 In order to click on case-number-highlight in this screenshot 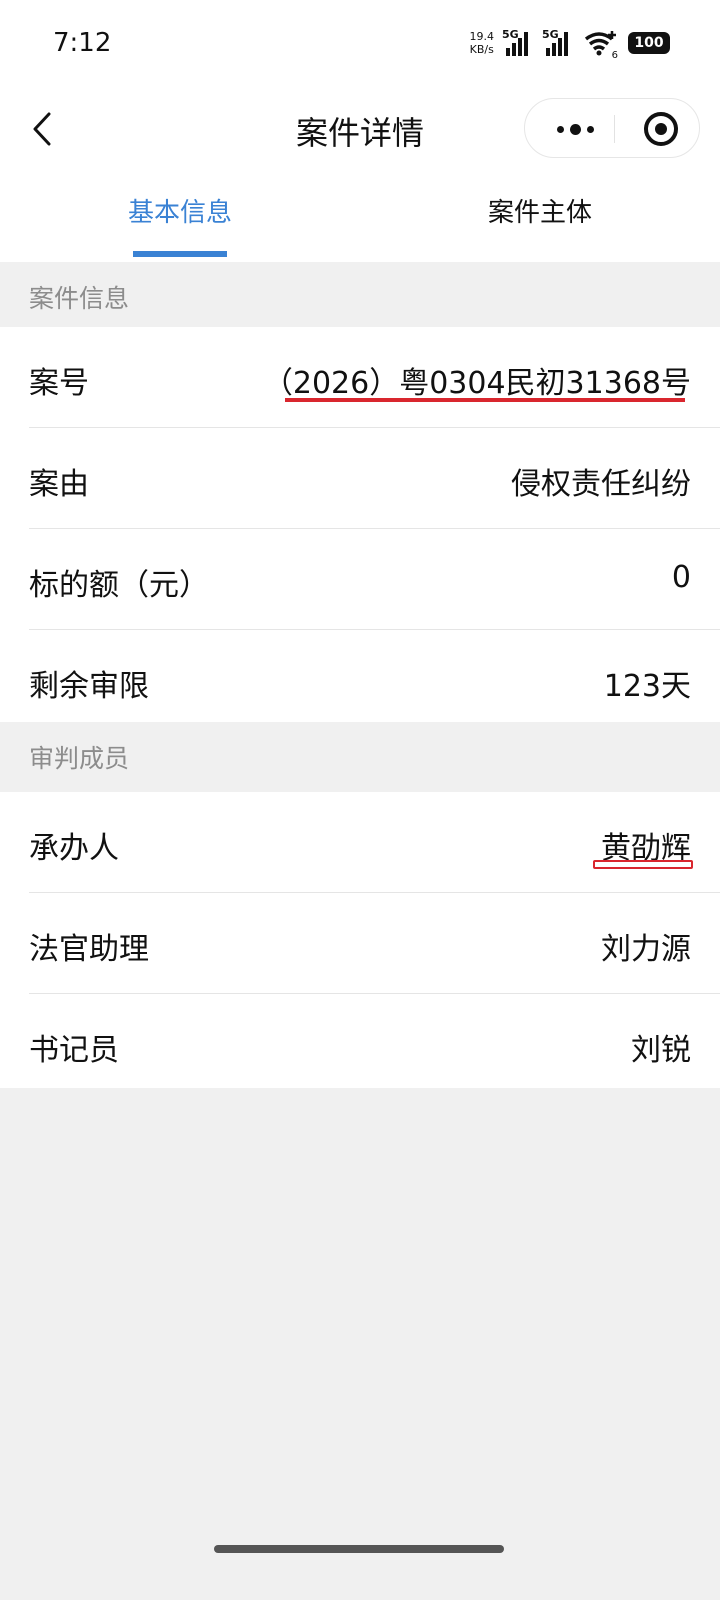, I will do `click(485, 400)`.